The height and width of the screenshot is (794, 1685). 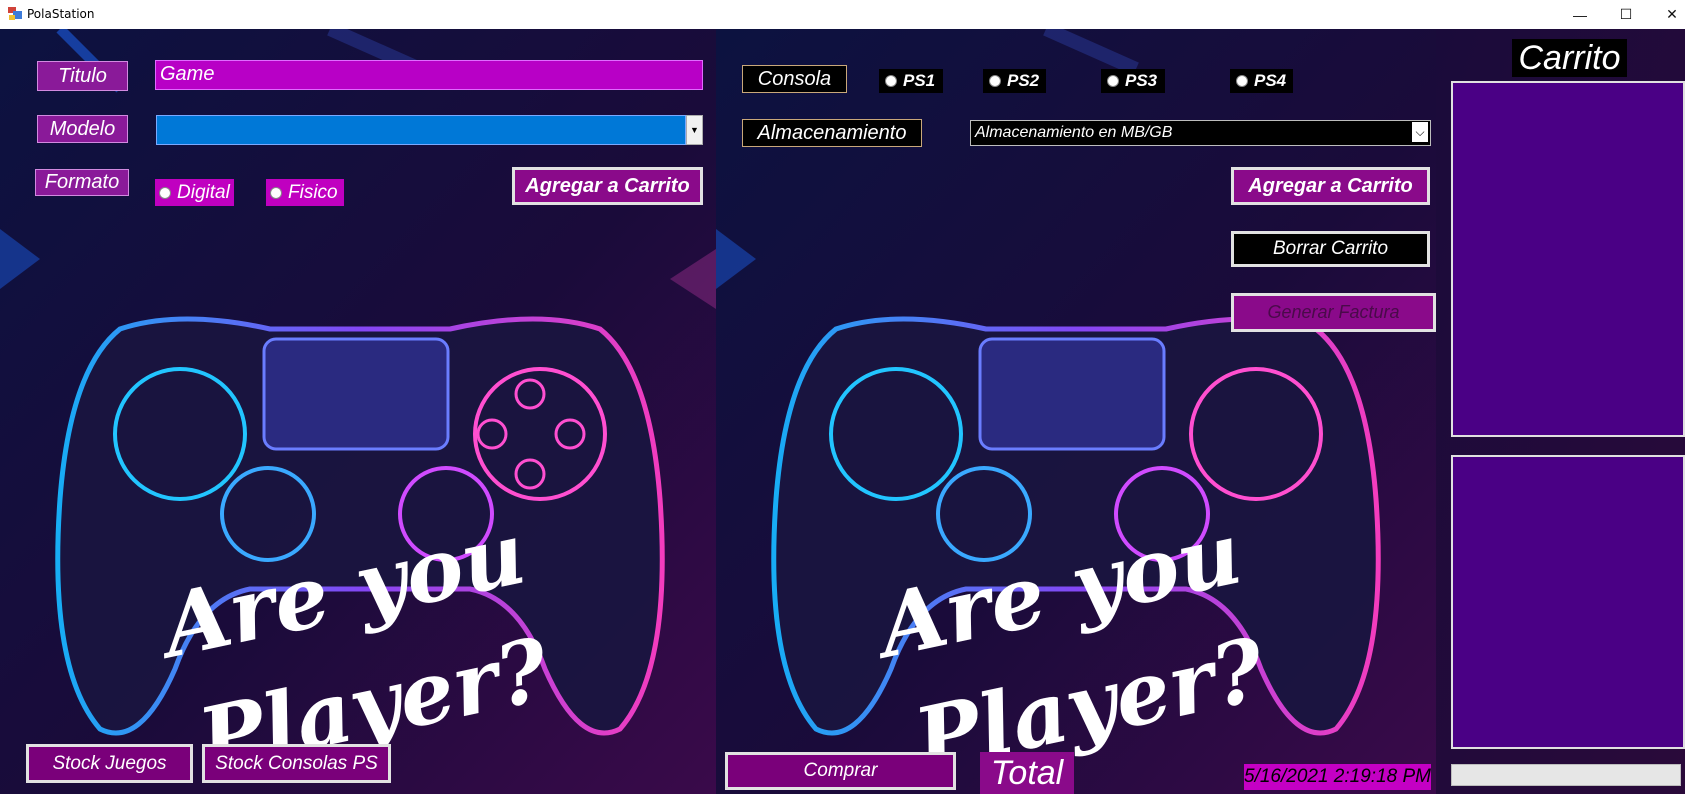 What do you see at coordinates (109, 763) in the screenshot?
I see `stock-juegos-button: Stock Juegos` at bounding box center [109, 763].